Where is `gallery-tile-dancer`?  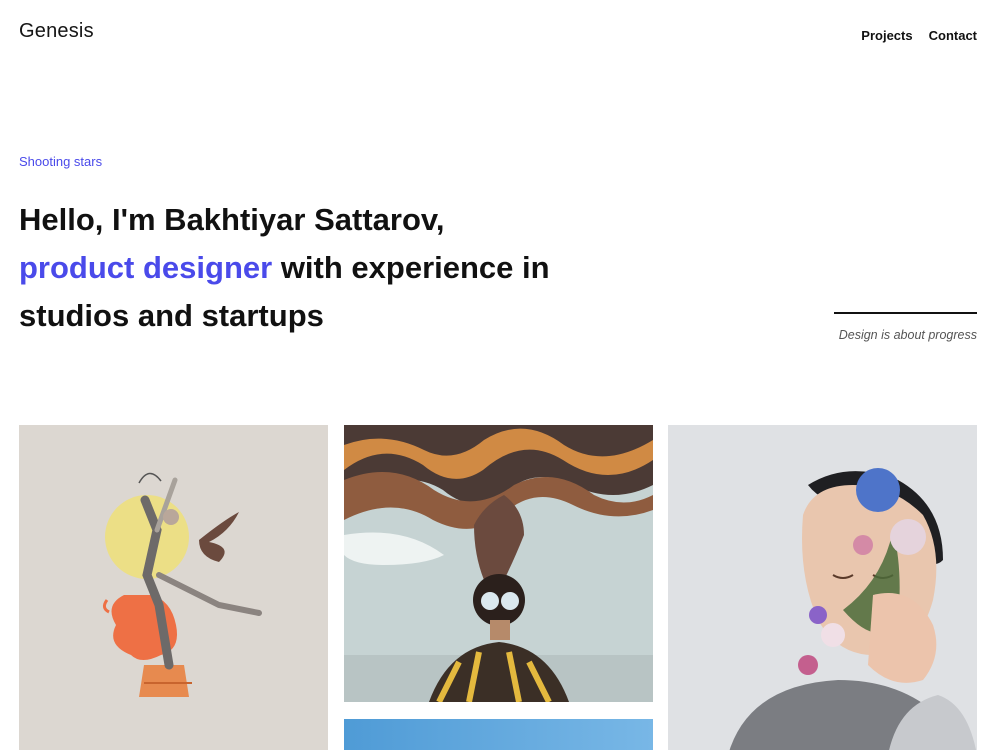 gallery-tile-dancer is located at coordinates (173, 587).